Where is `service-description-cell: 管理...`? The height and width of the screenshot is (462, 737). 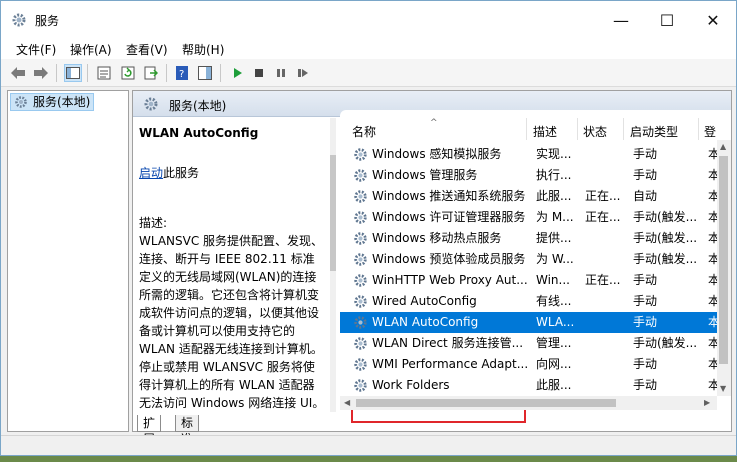 service-description-cell: 管理... is located at coordinates (554, 343).